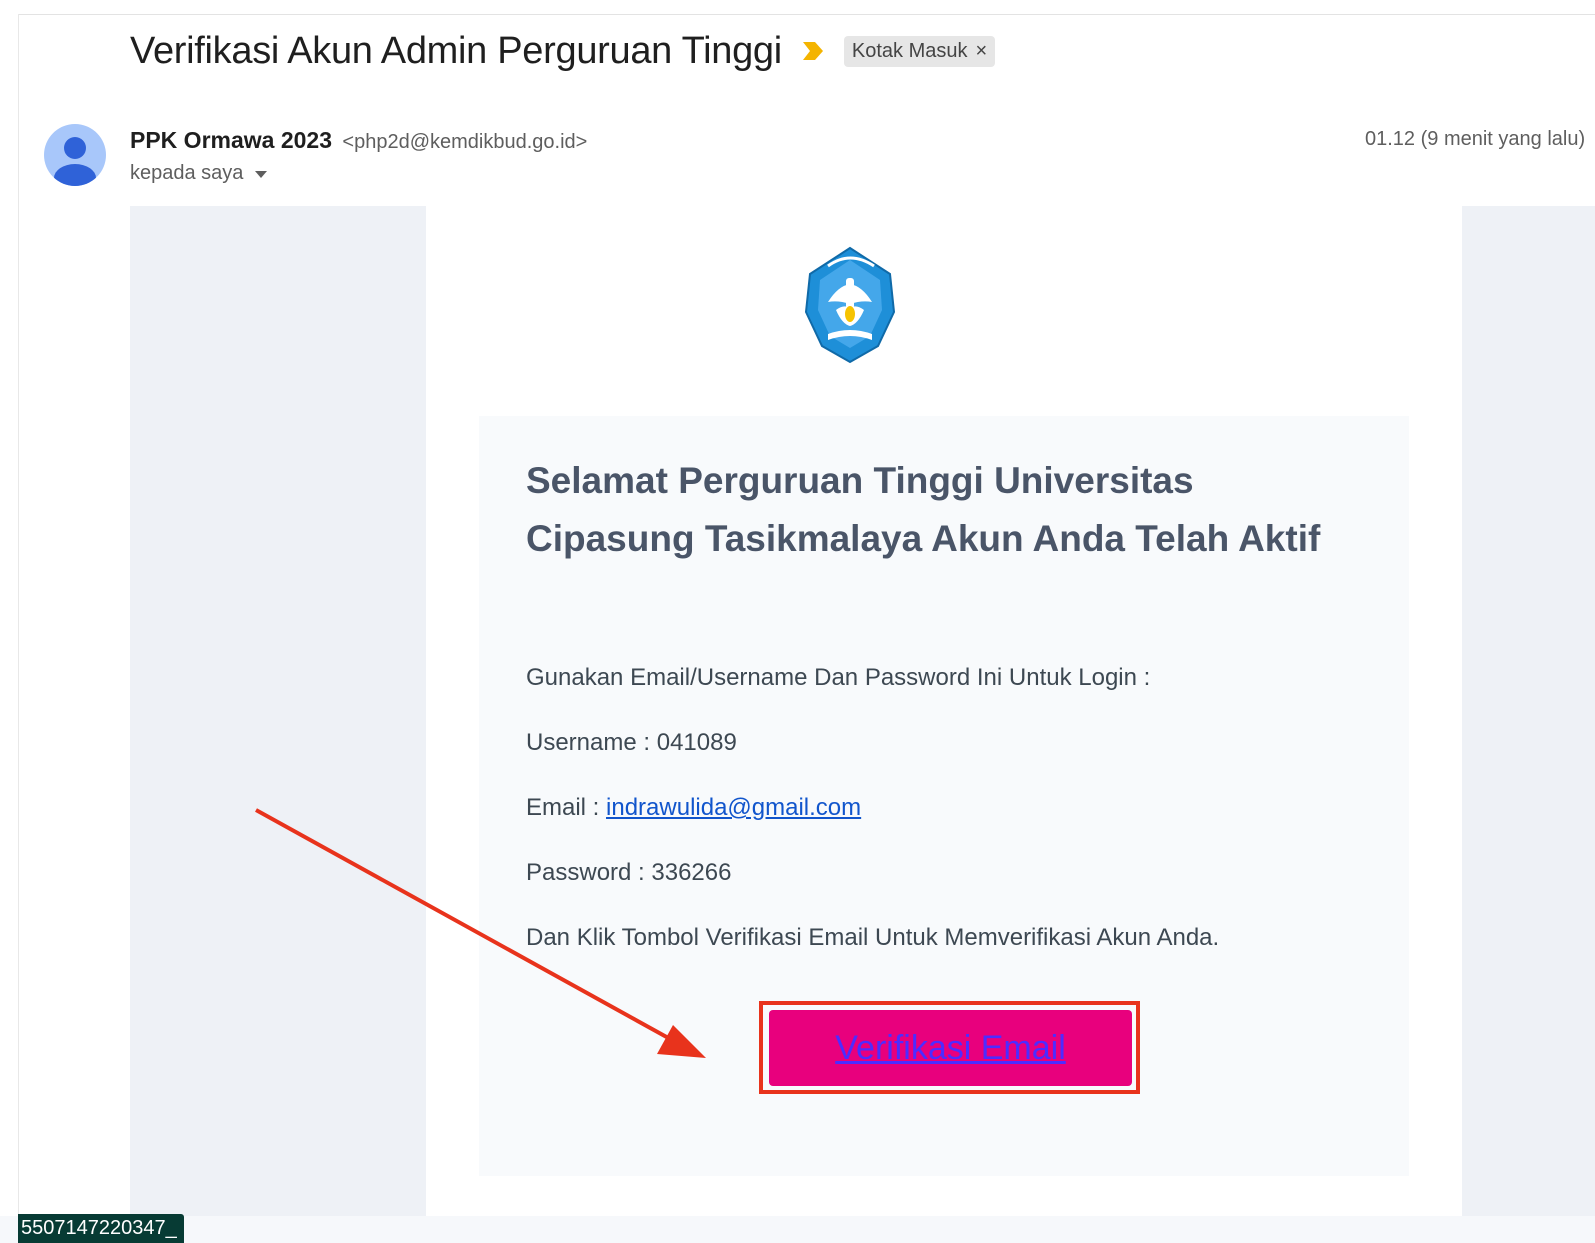 The width and height of the screenshot is (1595, 1243). What do you see at coordinates (465, 142) in the screenshot?
I see `sender-email: <php2d@kemdikbud.go.id>` at bounding box center [465, 142].